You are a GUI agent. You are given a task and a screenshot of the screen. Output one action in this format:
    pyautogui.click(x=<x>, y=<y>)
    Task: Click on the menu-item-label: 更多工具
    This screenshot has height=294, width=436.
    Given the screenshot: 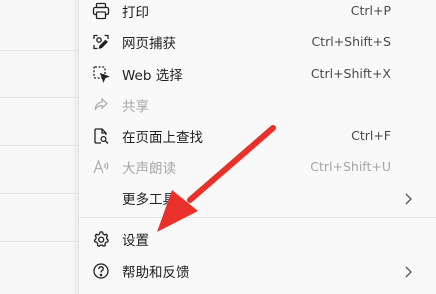 What is the action you would take?
    pyautogui.click(x=149, y=199)
    